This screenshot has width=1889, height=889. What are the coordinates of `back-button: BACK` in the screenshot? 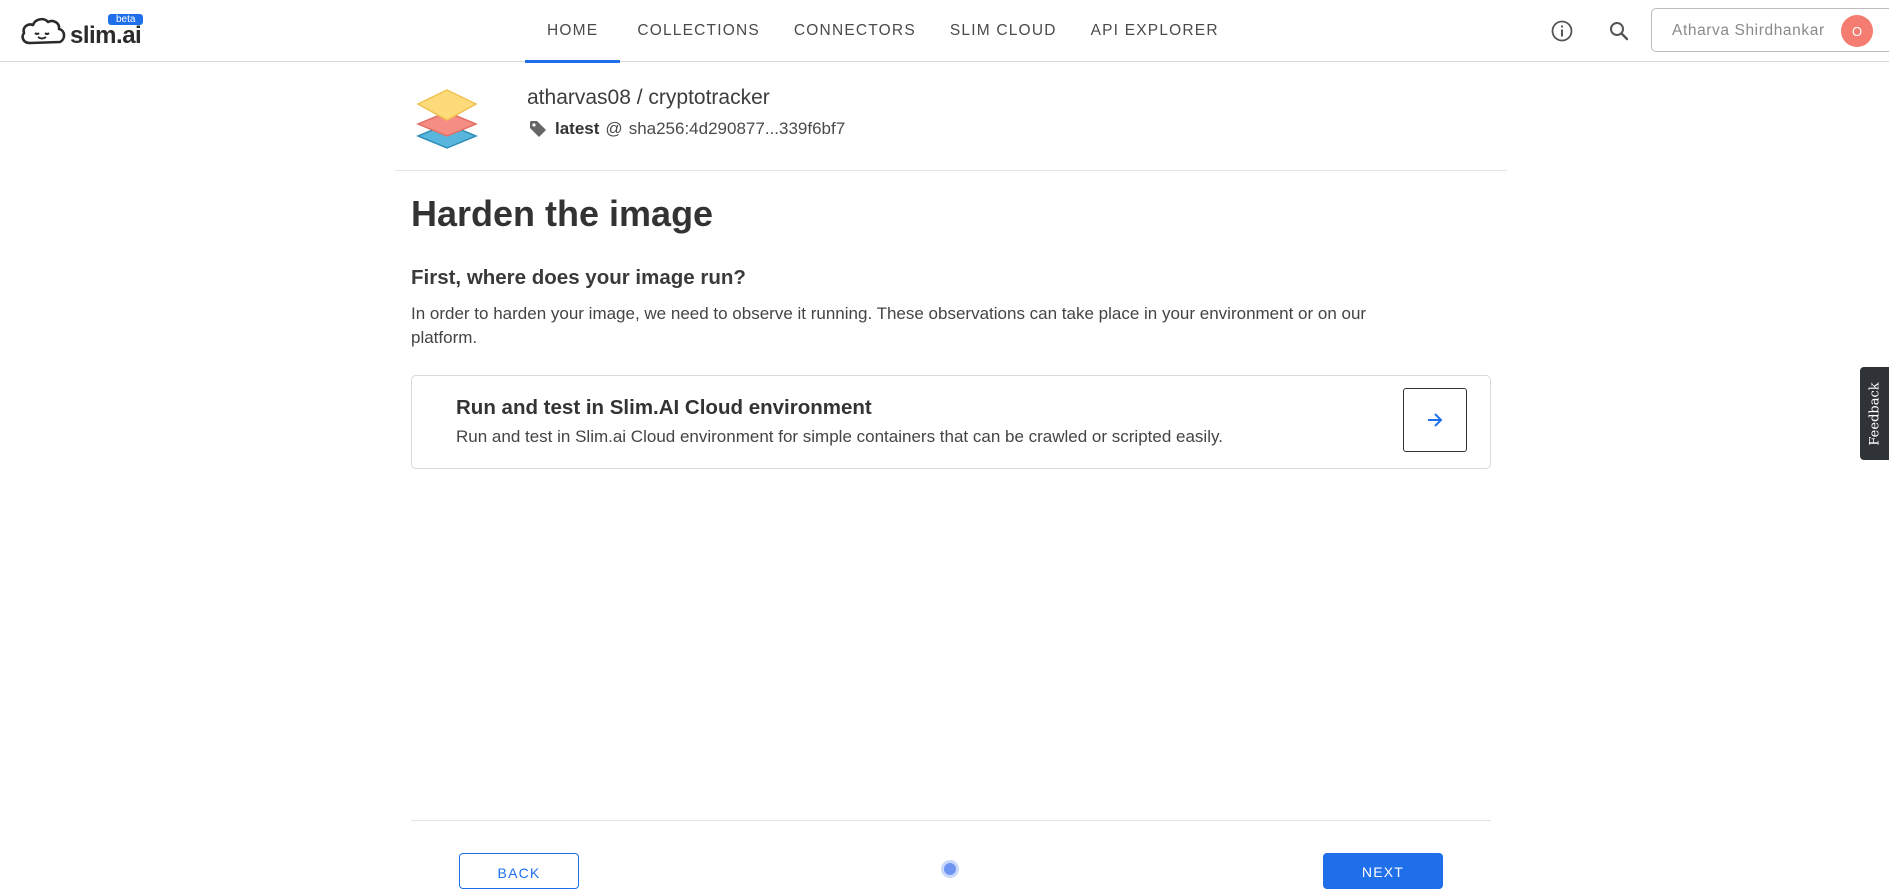 It's located at (519, 871).